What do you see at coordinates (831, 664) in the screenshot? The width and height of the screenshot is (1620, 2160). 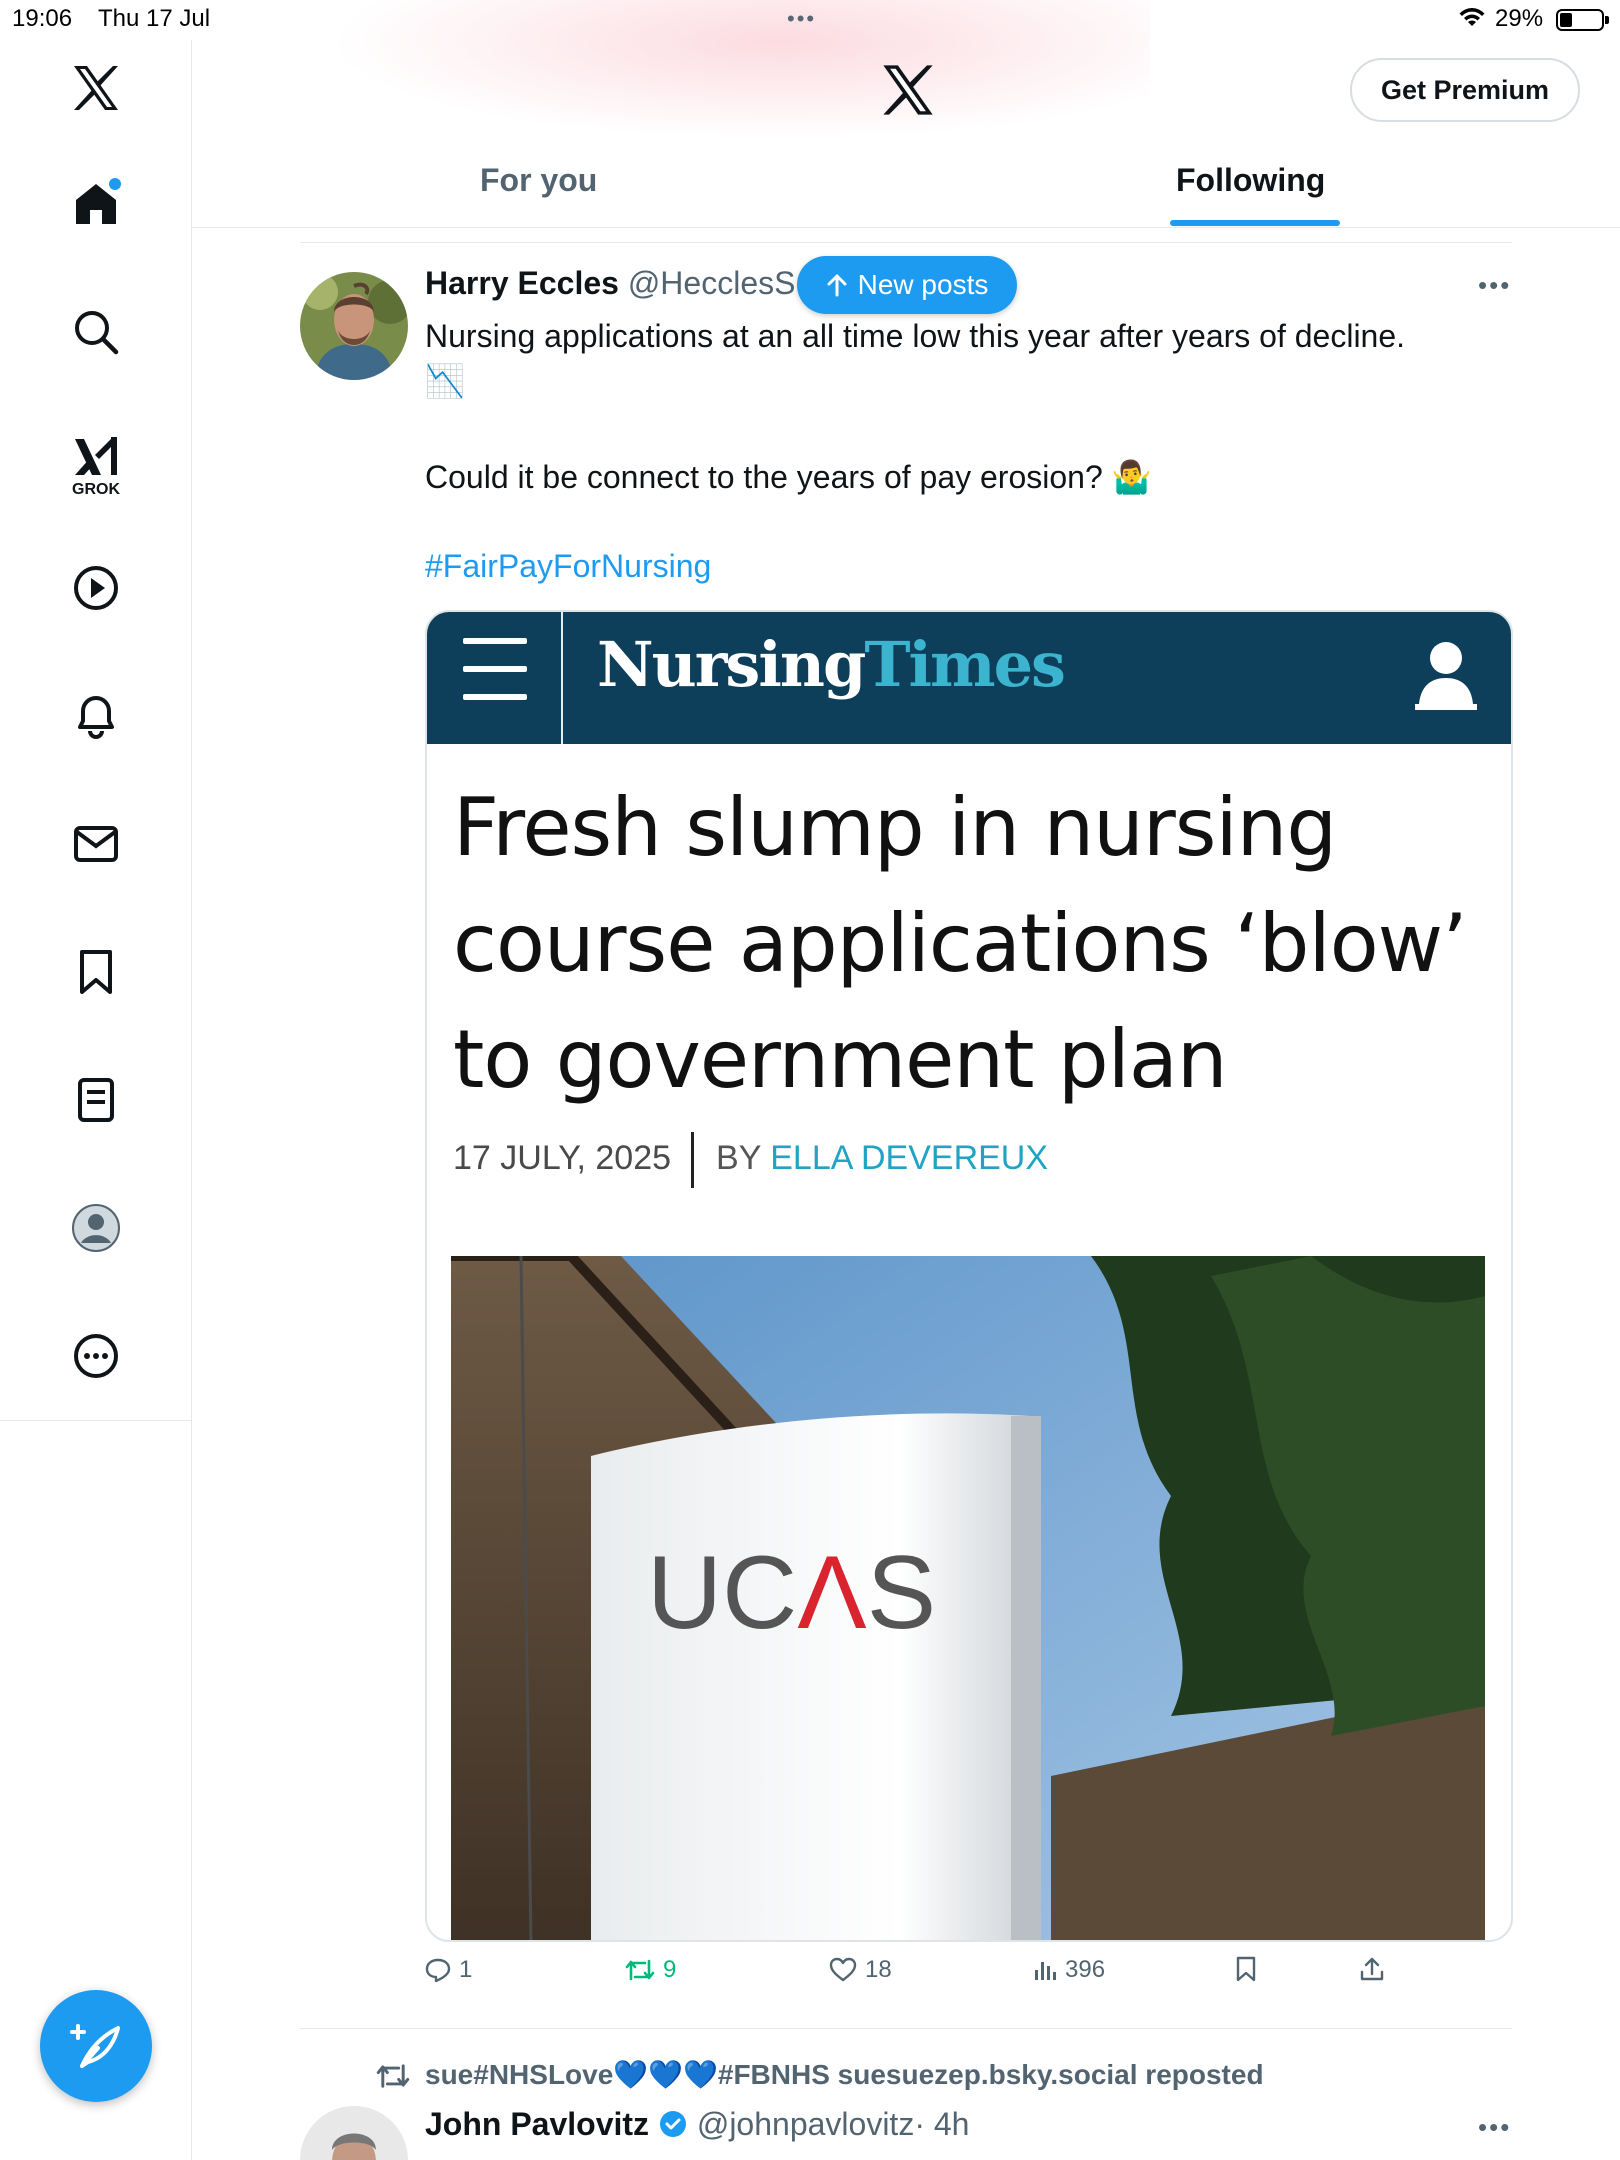 I see `nursing-times-logo: NursingTimes` at bounding box center [831, 664].